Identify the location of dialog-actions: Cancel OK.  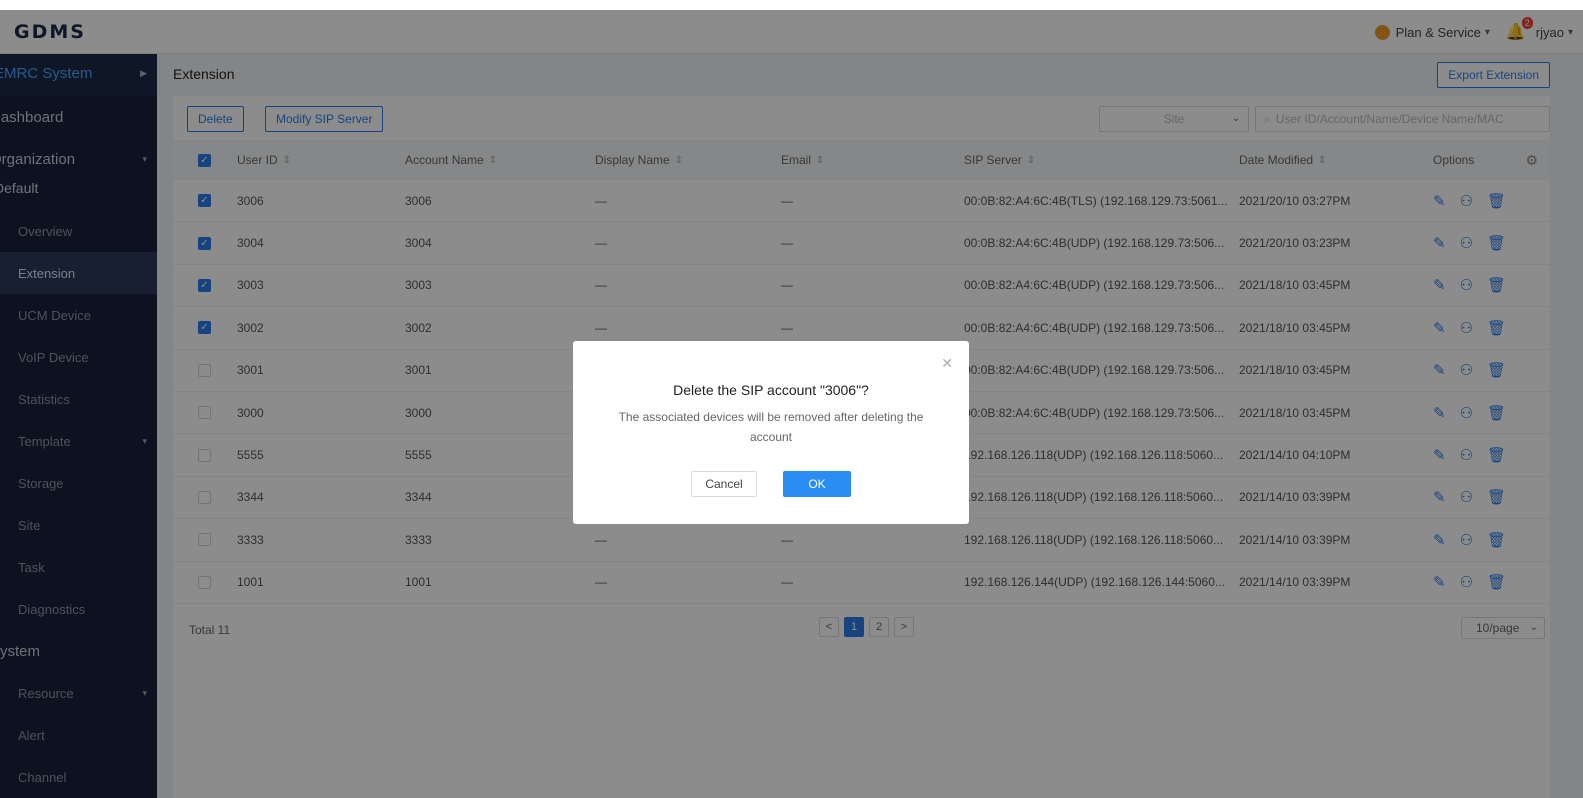
(771, 484).